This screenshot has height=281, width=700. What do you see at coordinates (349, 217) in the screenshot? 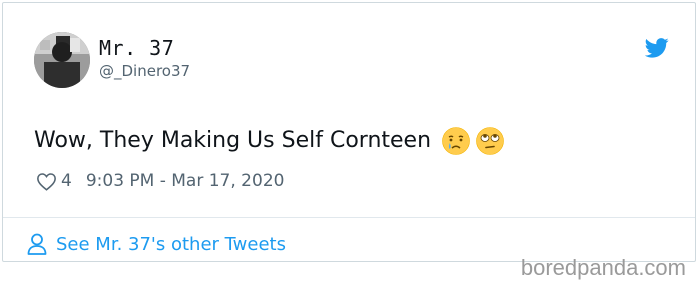
I see `footer-divider` at bounding box center [349, 217].